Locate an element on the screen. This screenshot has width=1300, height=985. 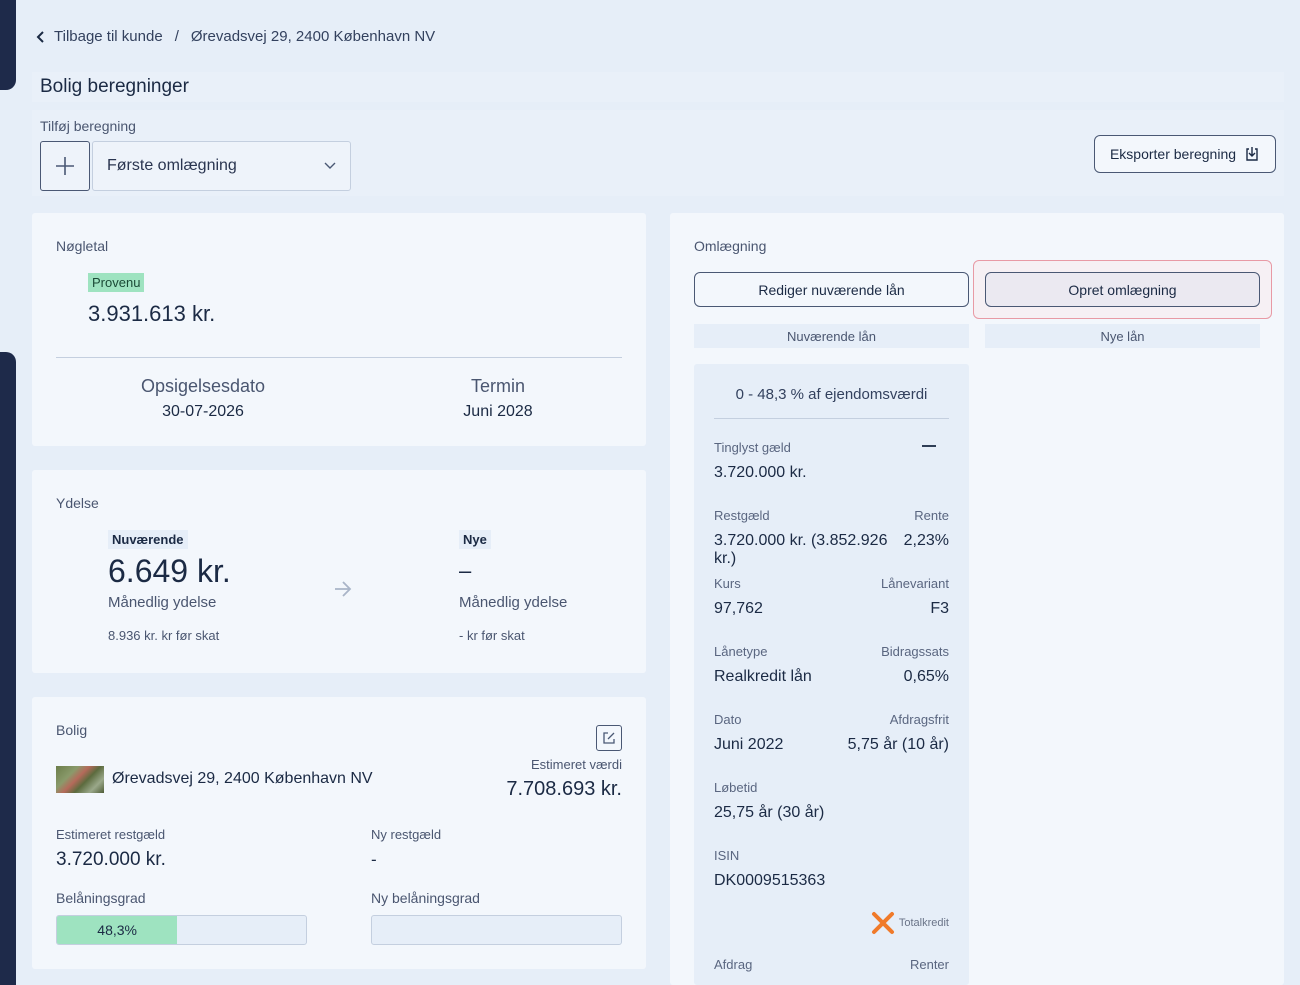
rente-value: 2,23% is located at coordinates (926, 540).